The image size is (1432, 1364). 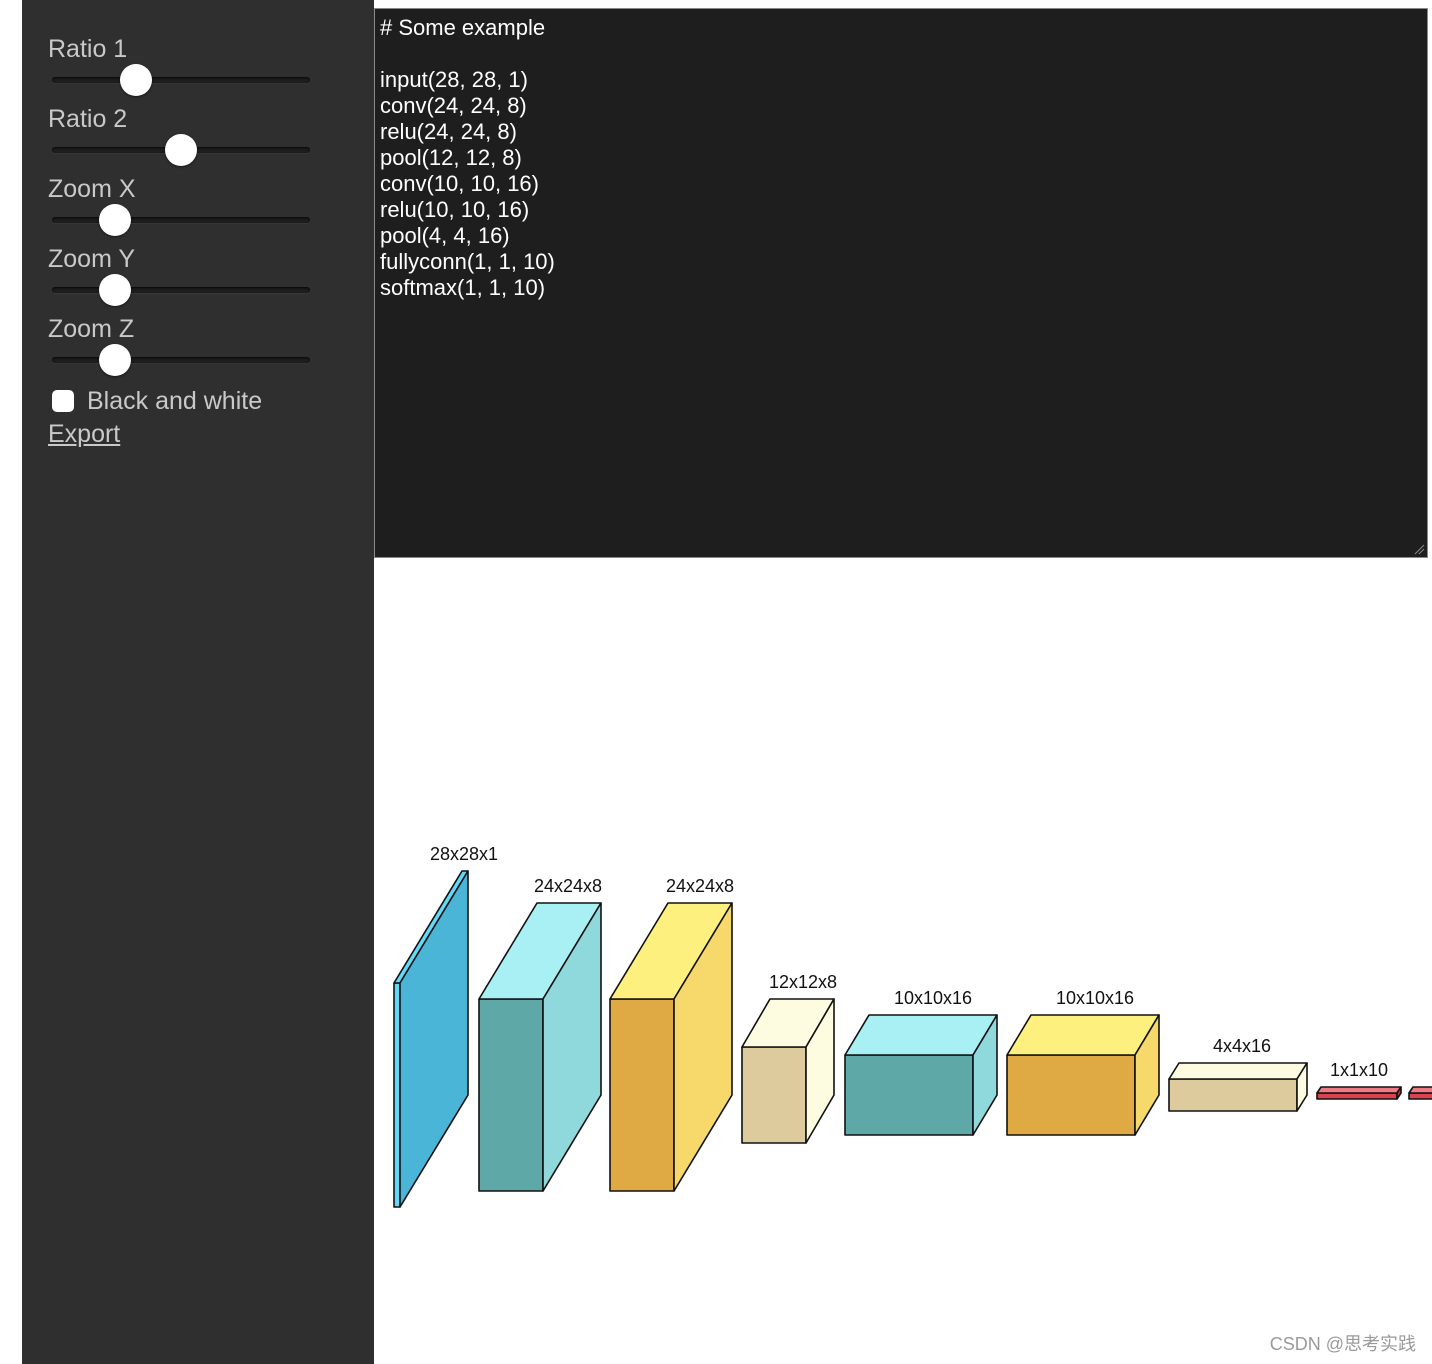 I want to click on layer-box: 1x1x10, so click(x=1359, y=1080).